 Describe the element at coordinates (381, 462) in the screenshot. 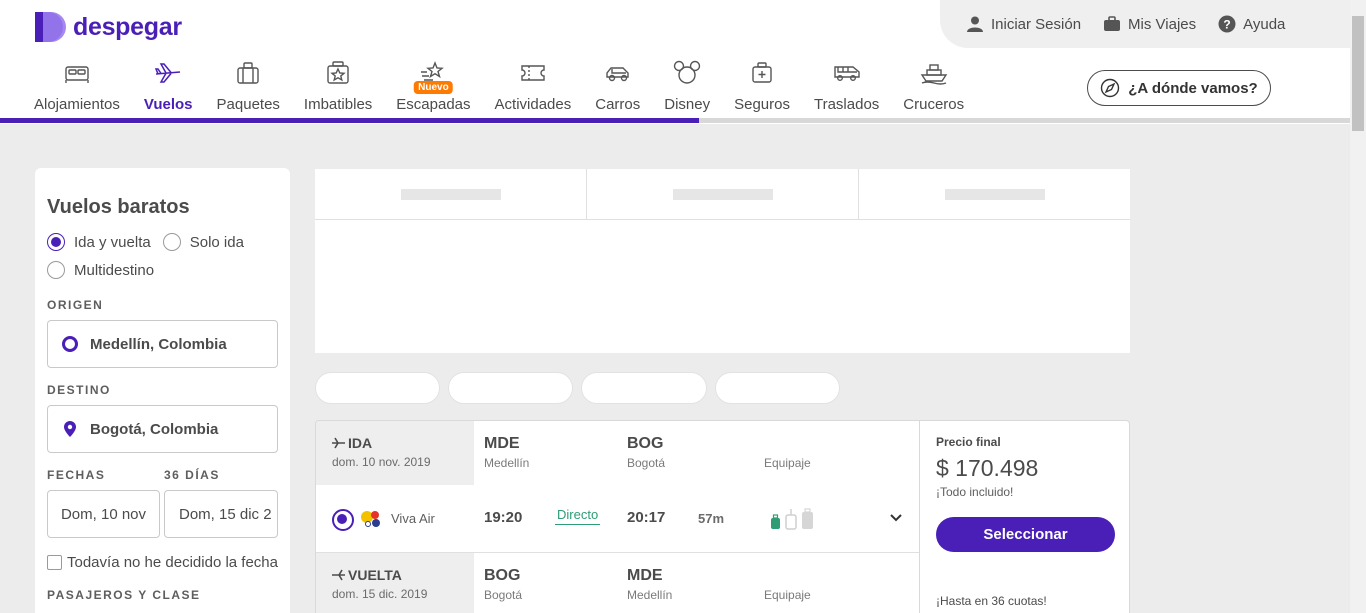

I see `outbound-date: dom. 10 nov. 2019` at that location.